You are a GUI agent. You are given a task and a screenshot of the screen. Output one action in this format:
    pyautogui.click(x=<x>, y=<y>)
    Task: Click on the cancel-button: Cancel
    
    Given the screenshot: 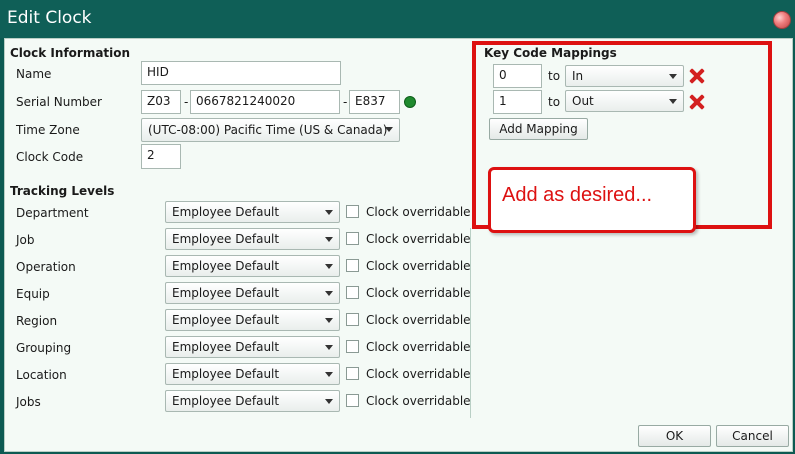 What is the action you would take?
    pyautogui.click(x=752, y=436)
    